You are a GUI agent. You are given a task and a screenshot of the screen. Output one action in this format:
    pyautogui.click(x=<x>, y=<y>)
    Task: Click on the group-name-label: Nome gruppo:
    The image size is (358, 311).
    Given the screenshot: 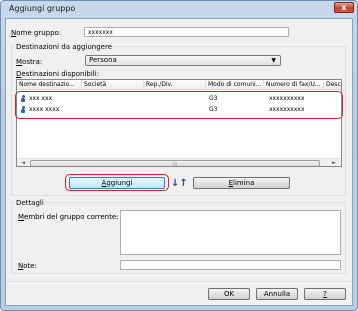 What is the action you would take?
    pyautogui.click(x=36, y=33)
    